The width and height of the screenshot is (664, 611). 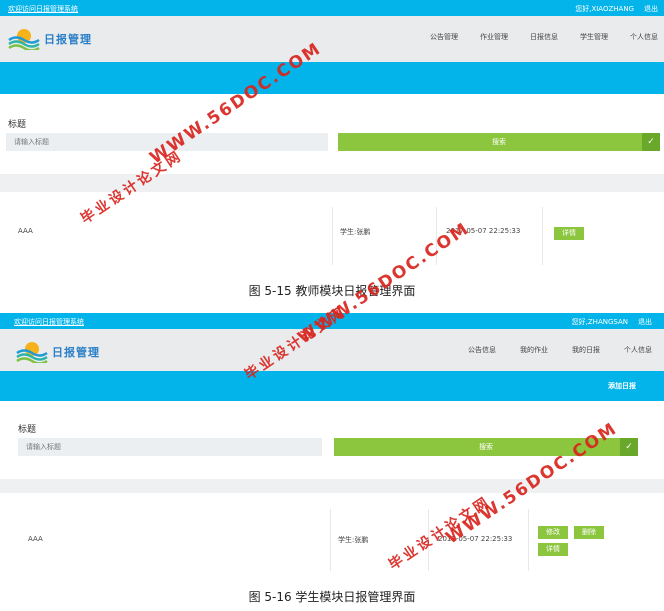 I want to click on top-bar: 欢迎访问日报管理系统 您好,XIAOZHANG 退出, so click(x=332, y=8).